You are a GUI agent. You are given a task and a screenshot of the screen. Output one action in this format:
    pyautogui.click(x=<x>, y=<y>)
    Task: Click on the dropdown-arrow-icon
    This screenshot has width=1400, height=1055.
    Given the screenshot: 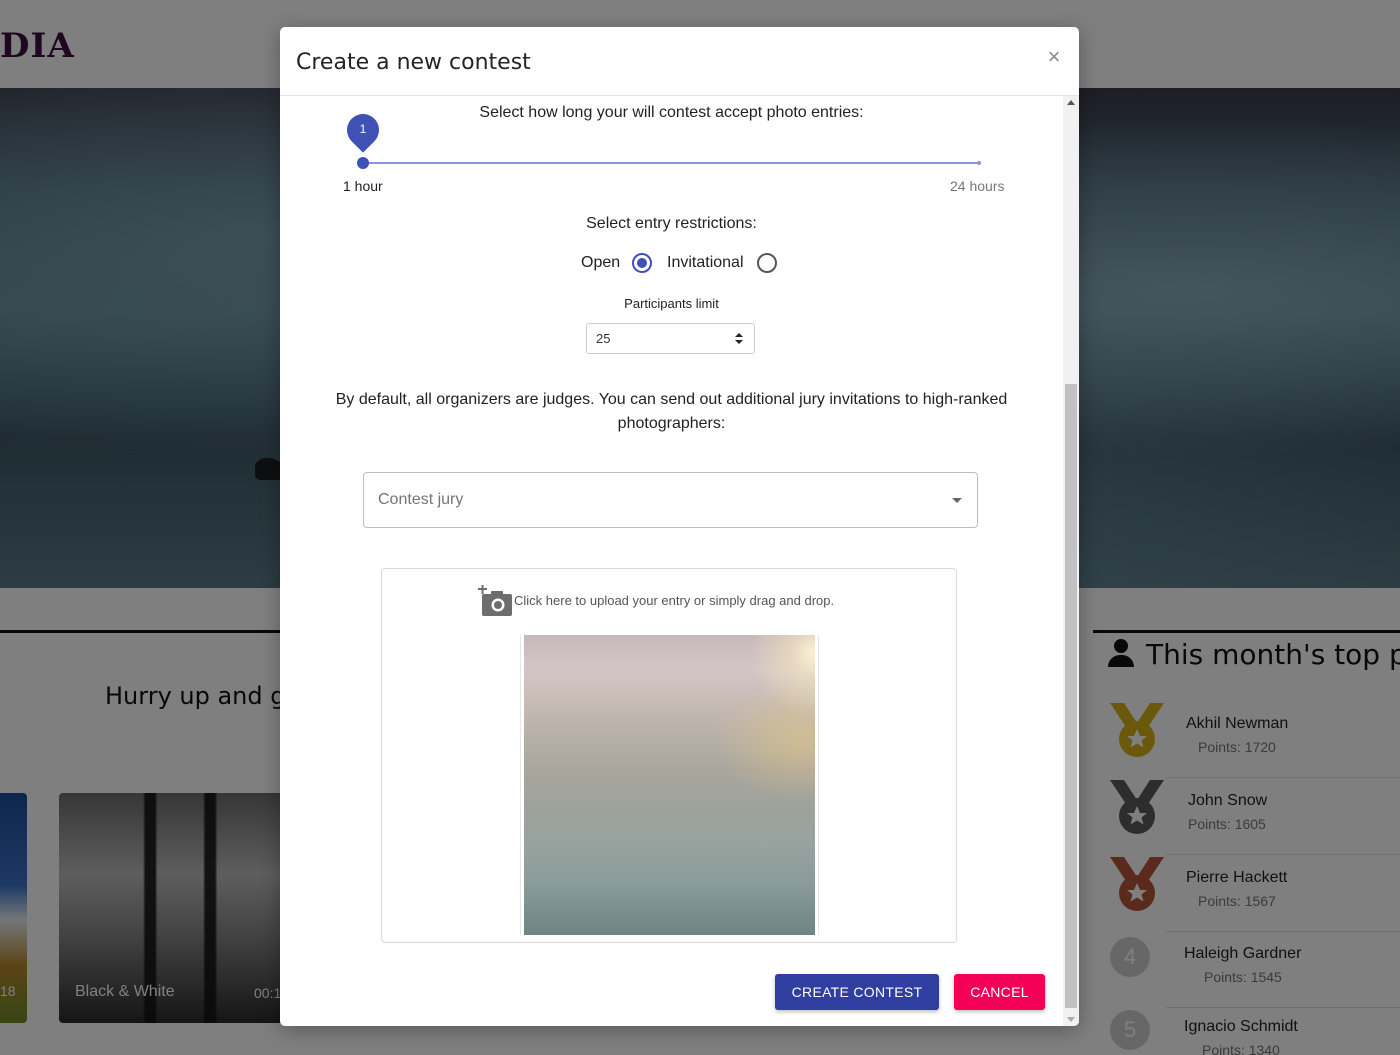 What is the action you would take?
    pyautogui.click(x=957, y=500)
    